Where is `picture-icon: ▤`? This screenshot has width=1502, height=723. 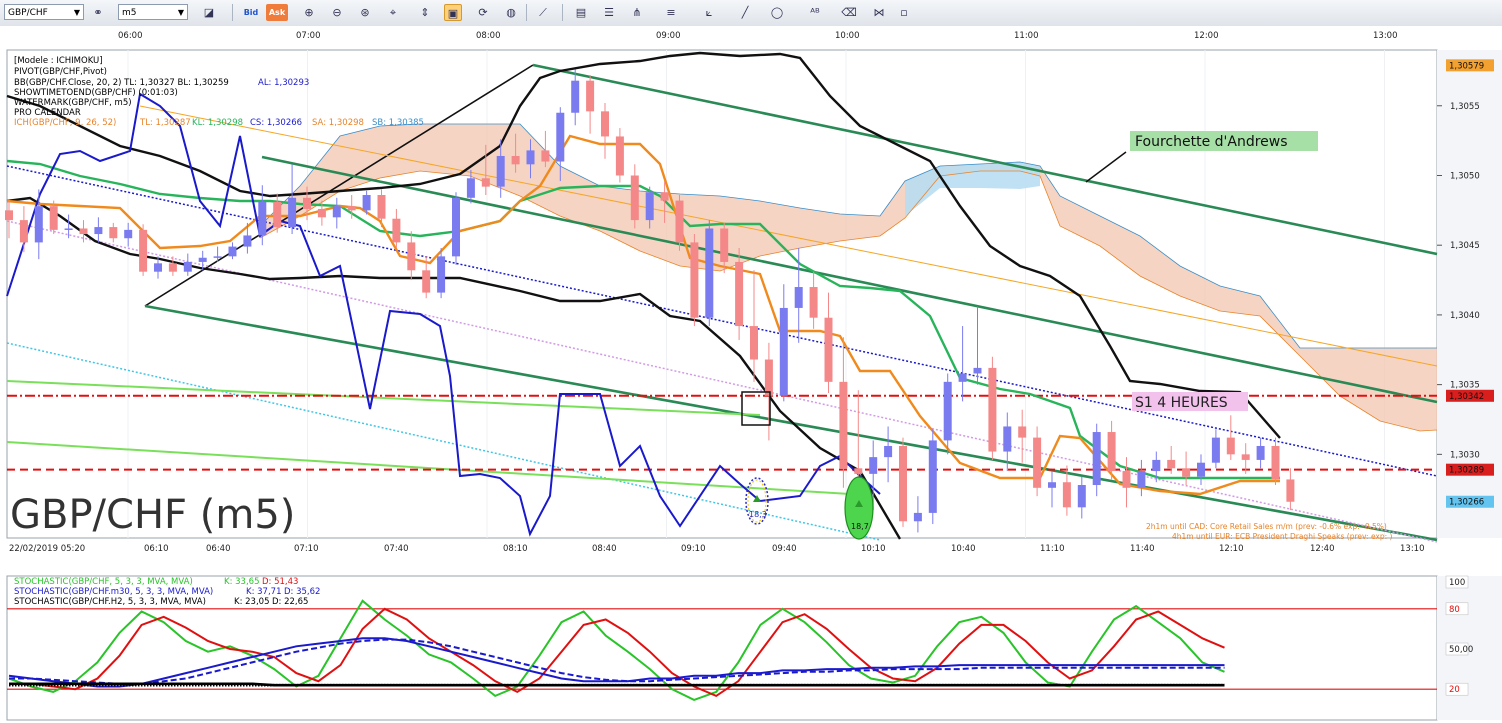
picture-icon: ▤ is located at coordinates (581, 12).